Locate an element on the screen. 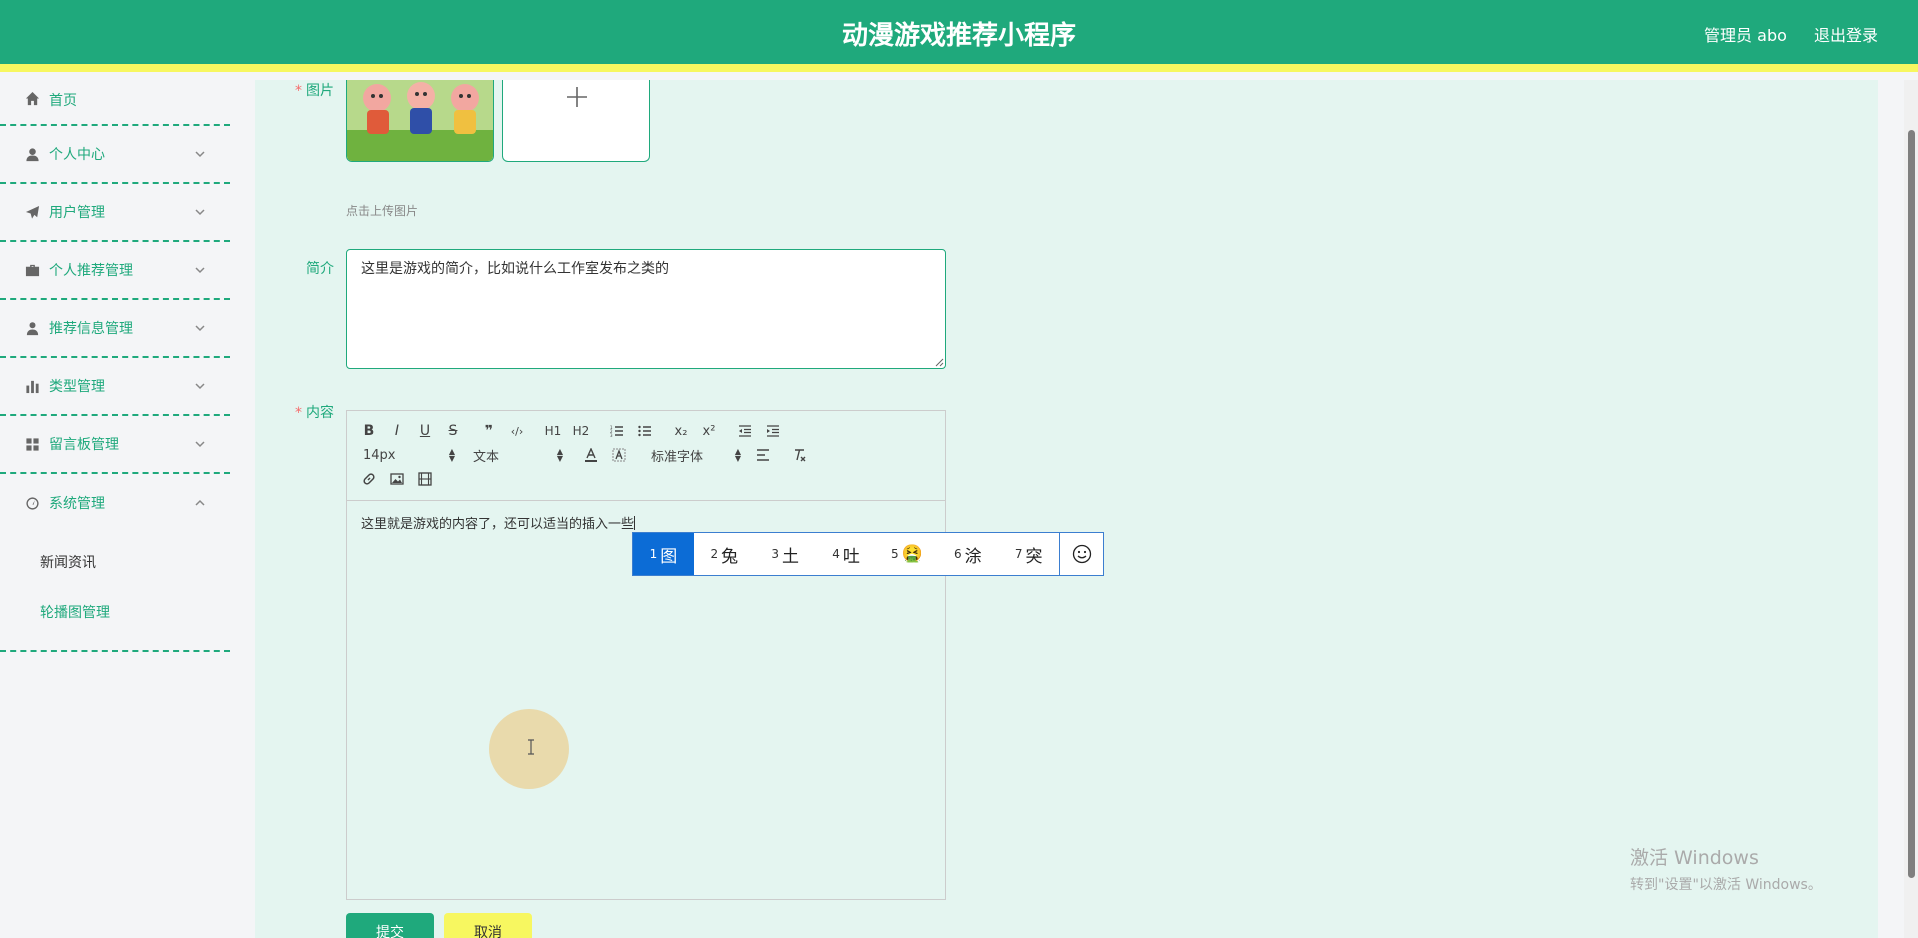 This screenshot has width=1918, height=938. sidebar-item-system-management: 系统管理 is located at coordinates (115, 503).